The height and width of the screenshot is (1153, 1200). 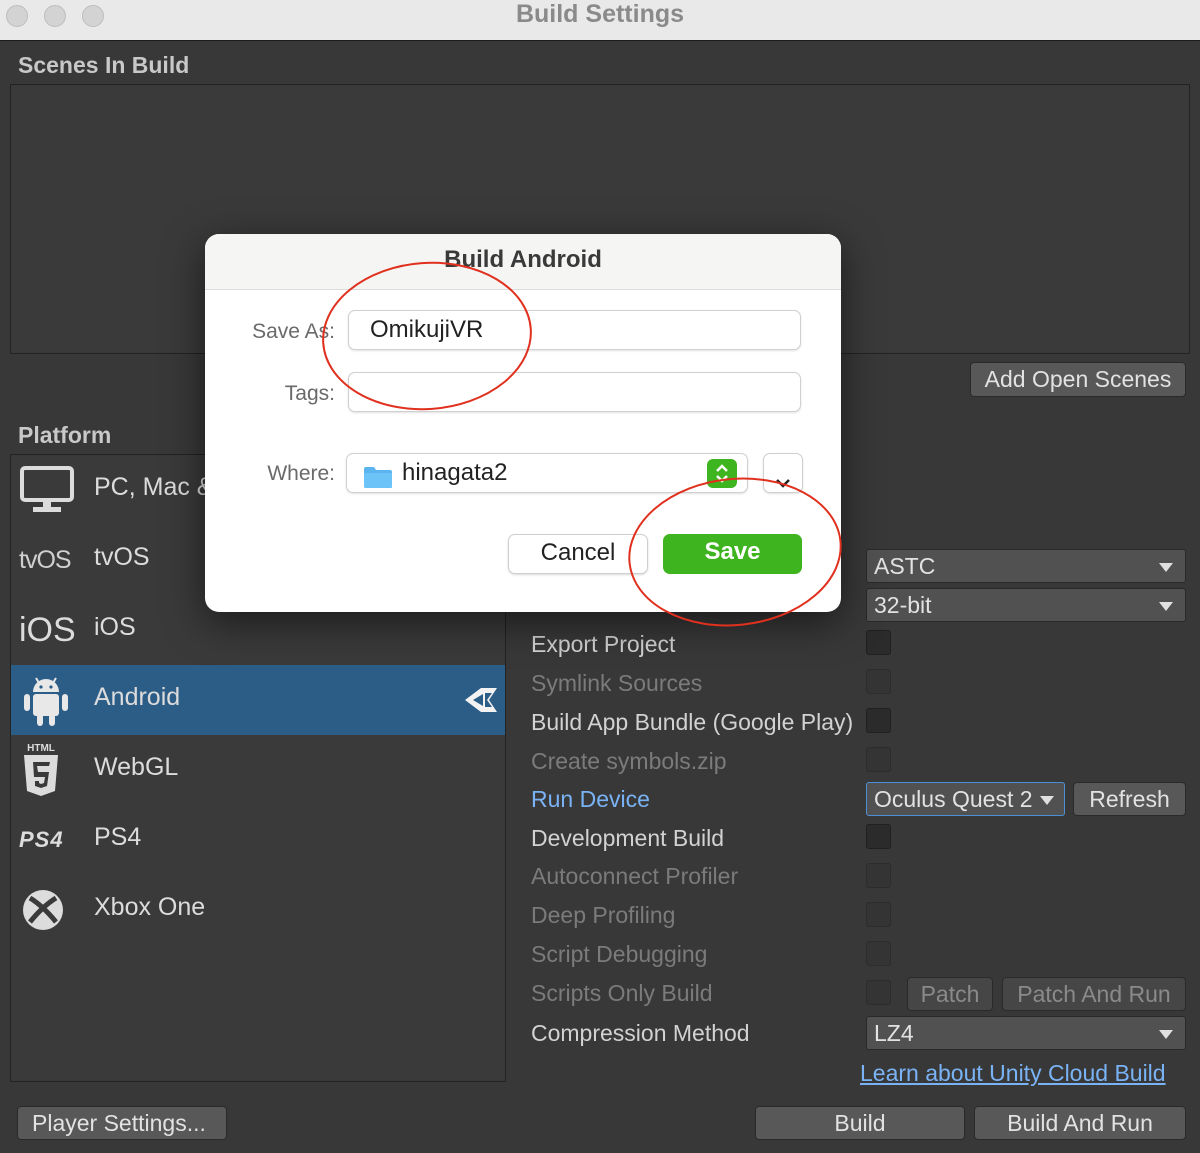 What do you see at coordinates (309, 393) in the screenshot?
I see `tags-label: Tags:` at bounding box center [309, 393].